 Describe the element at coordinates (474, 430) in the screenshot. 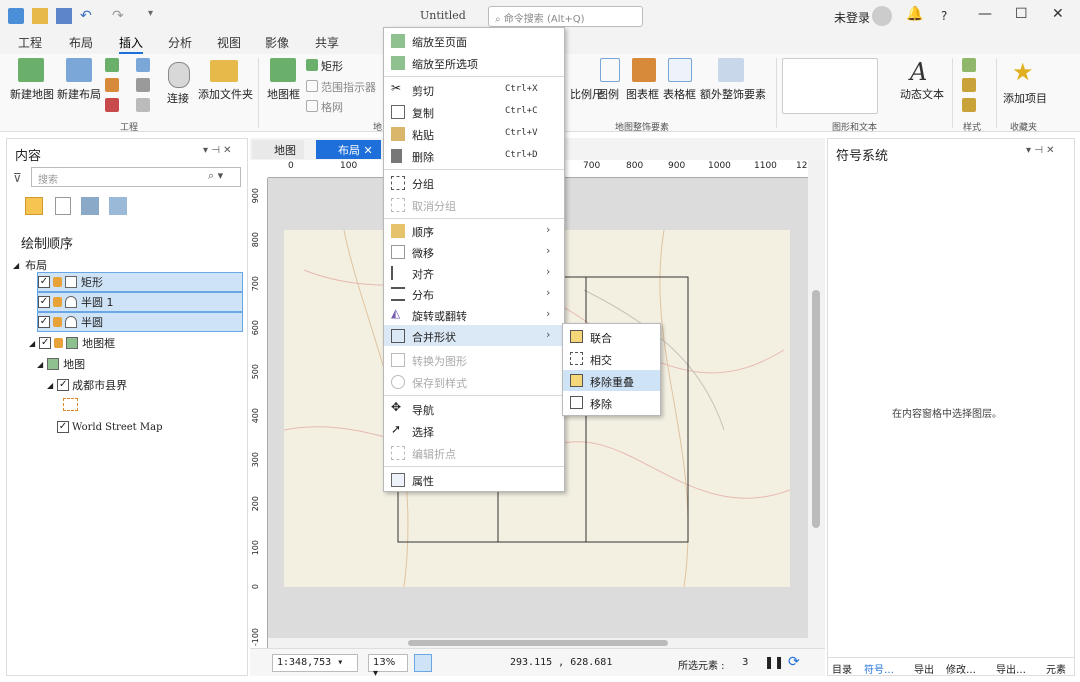

I see `menu-select: ➚ 选择` at that location.